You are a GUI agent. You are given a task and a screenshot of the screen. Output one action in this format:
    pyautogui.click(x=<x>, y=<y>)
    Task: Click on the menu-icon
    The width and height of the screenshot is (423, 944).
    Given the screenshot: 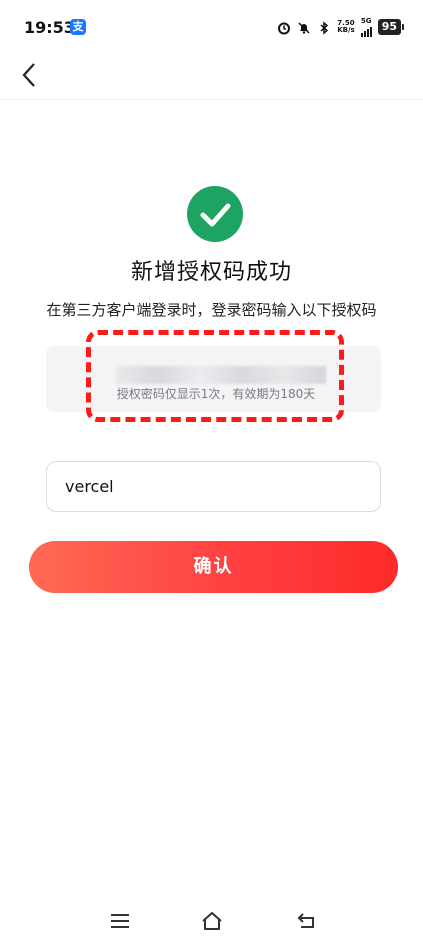 What is the action you would take?
    pyautogui.click(x=120, y=921)
    